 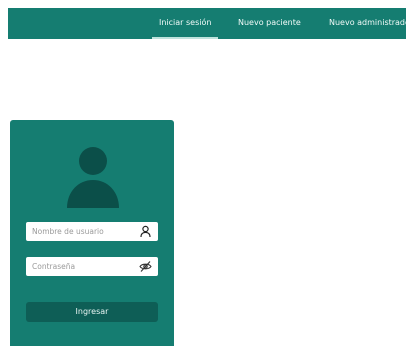 I want to click on login-submit-button: Ingresar, so click(x=92, y=312).